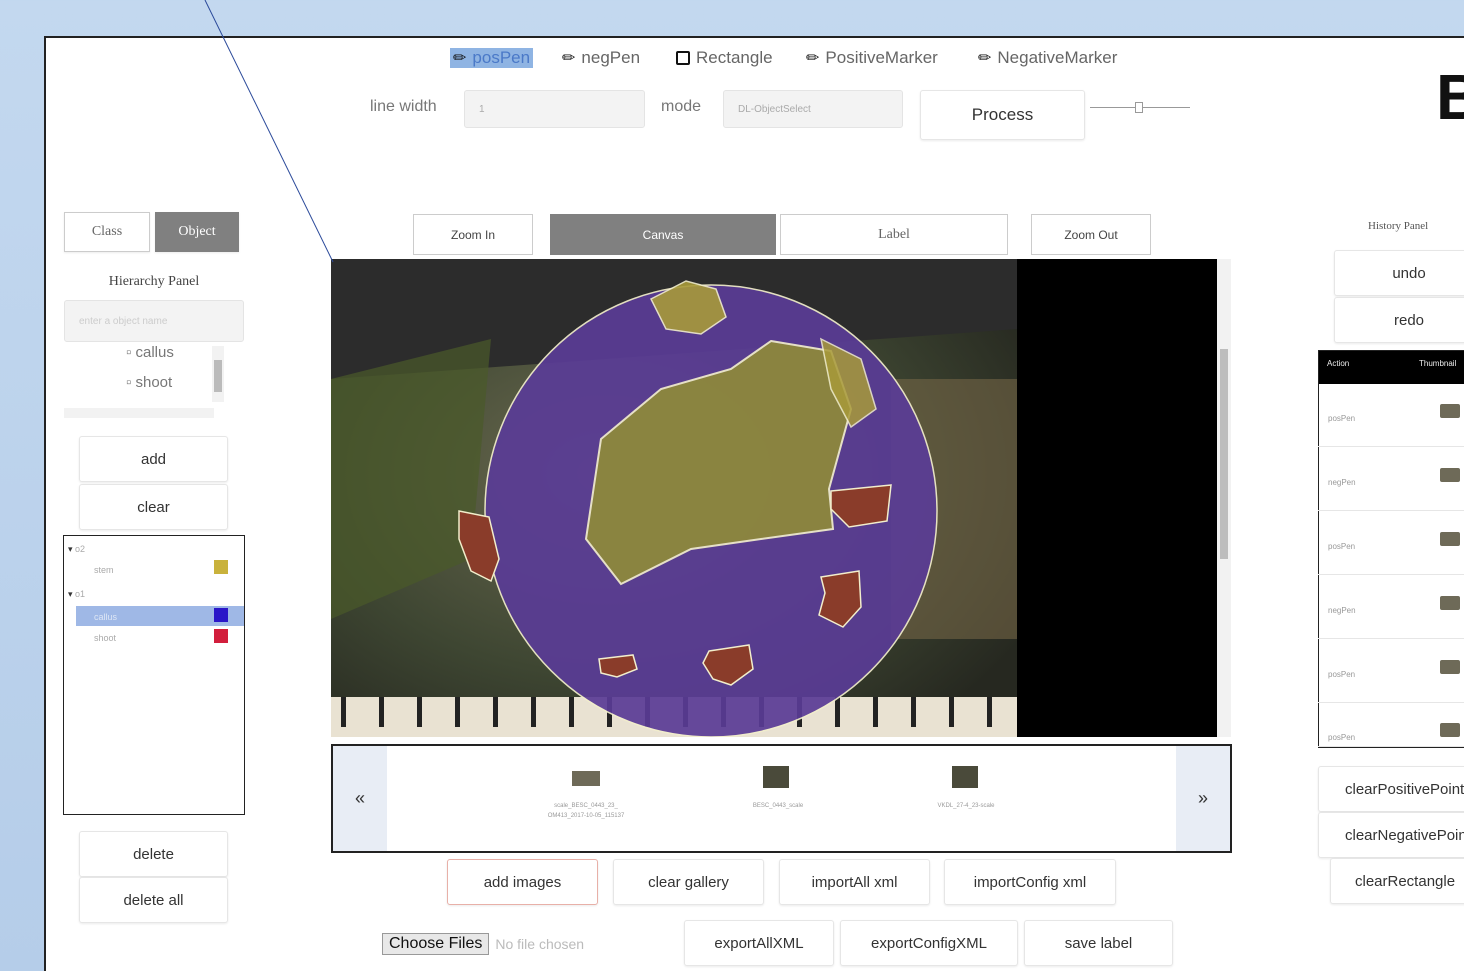 This screenshot has height=971, width=1464. What do you see at coordinates (1224, 498) in the screenshot?
I see `canvas-scrollbar` at bounding box center [1224, 498].